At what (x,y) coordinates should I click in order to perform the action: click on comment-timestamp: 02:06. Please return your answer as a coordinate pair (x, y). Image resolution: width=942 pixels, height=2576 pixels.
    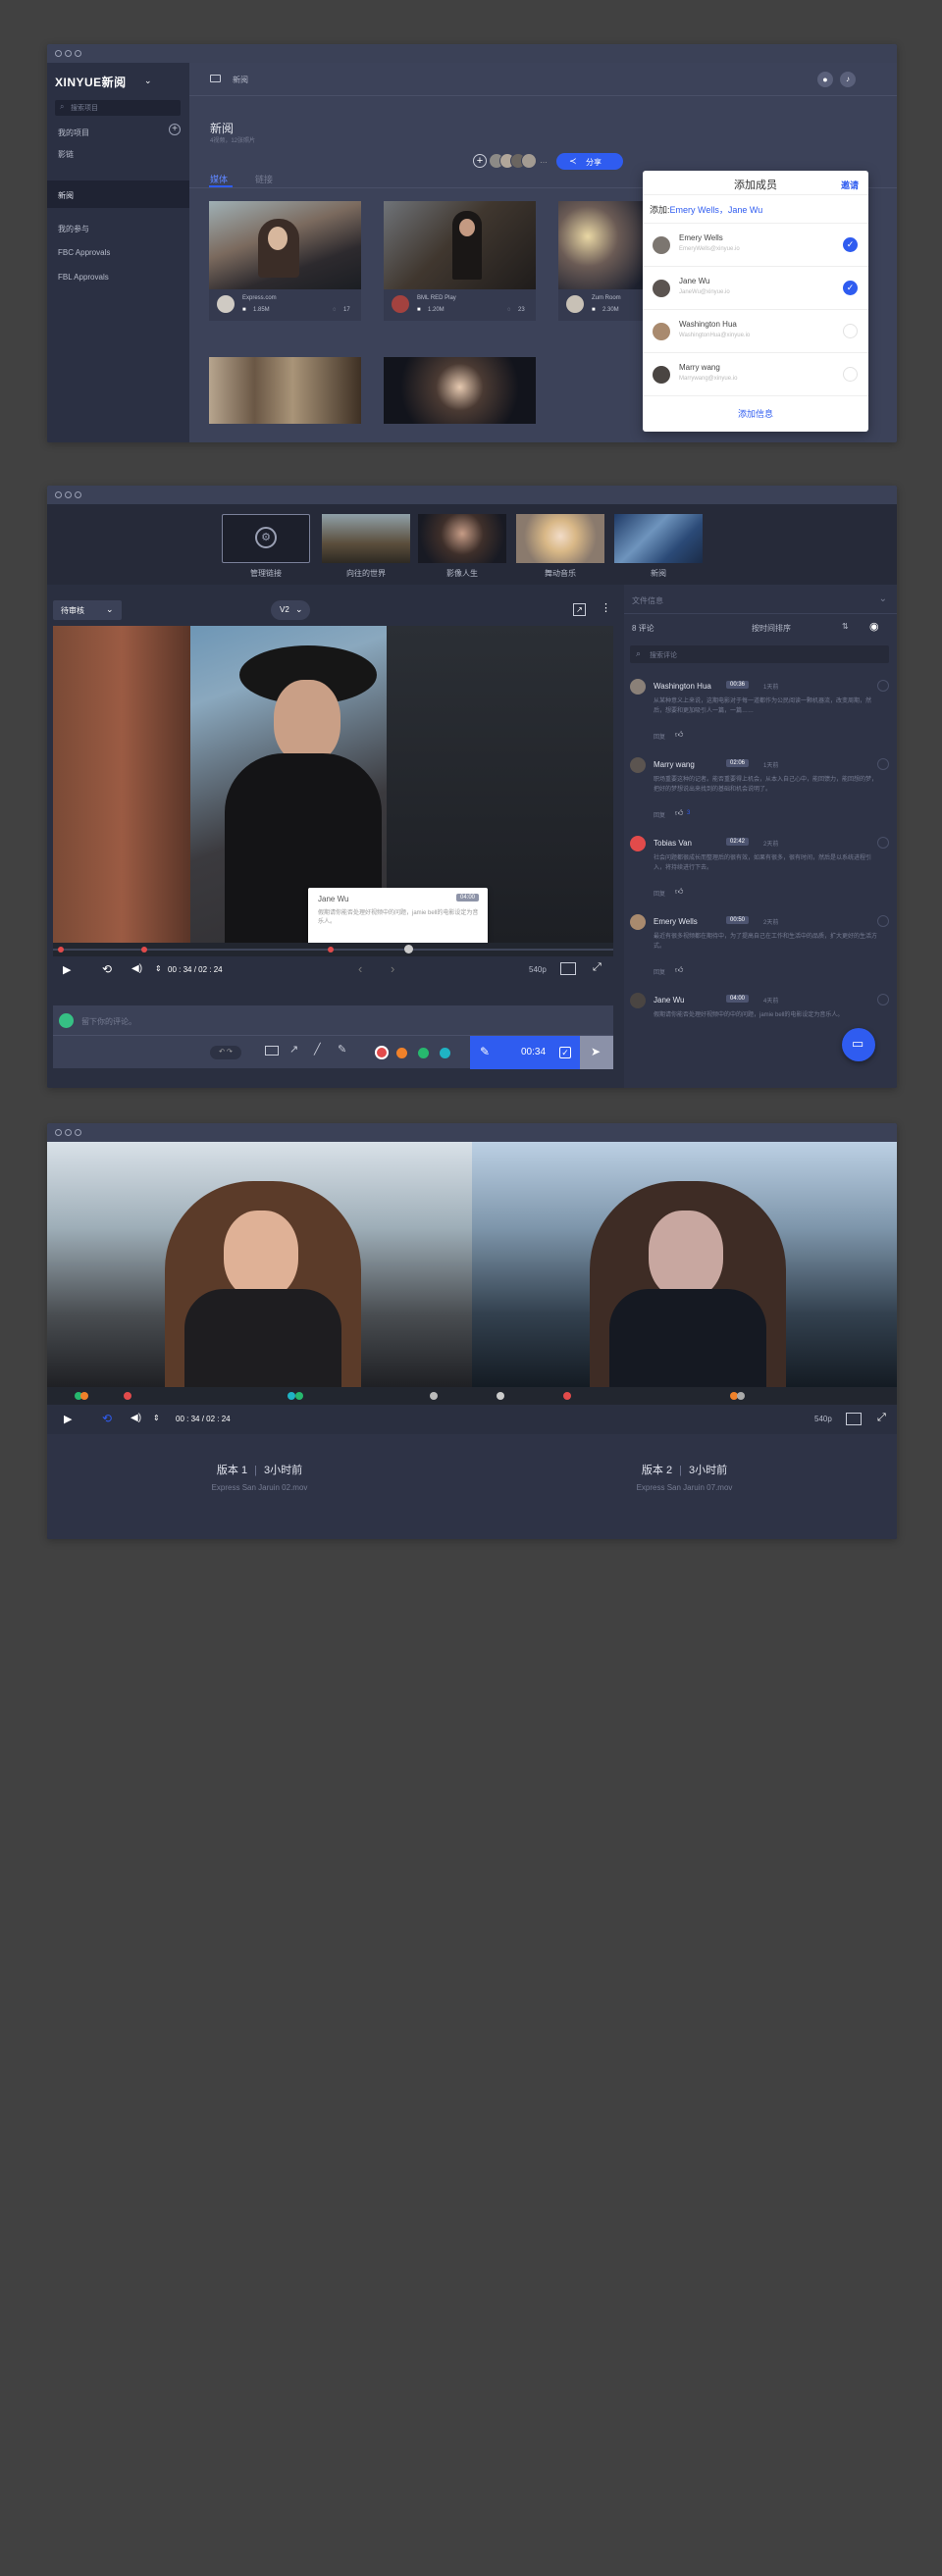
    Looking at the image, I should click on (738, 763).